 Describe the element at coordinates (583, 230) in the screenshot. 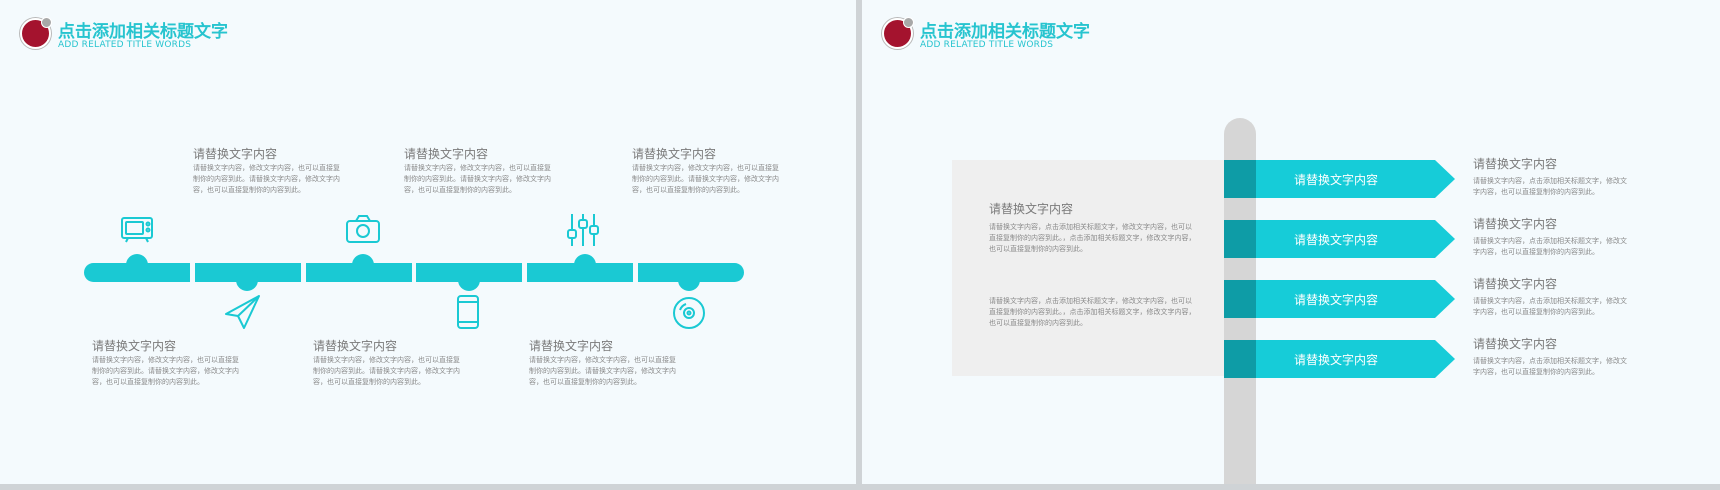

I see `equalizer-icon` at that location.